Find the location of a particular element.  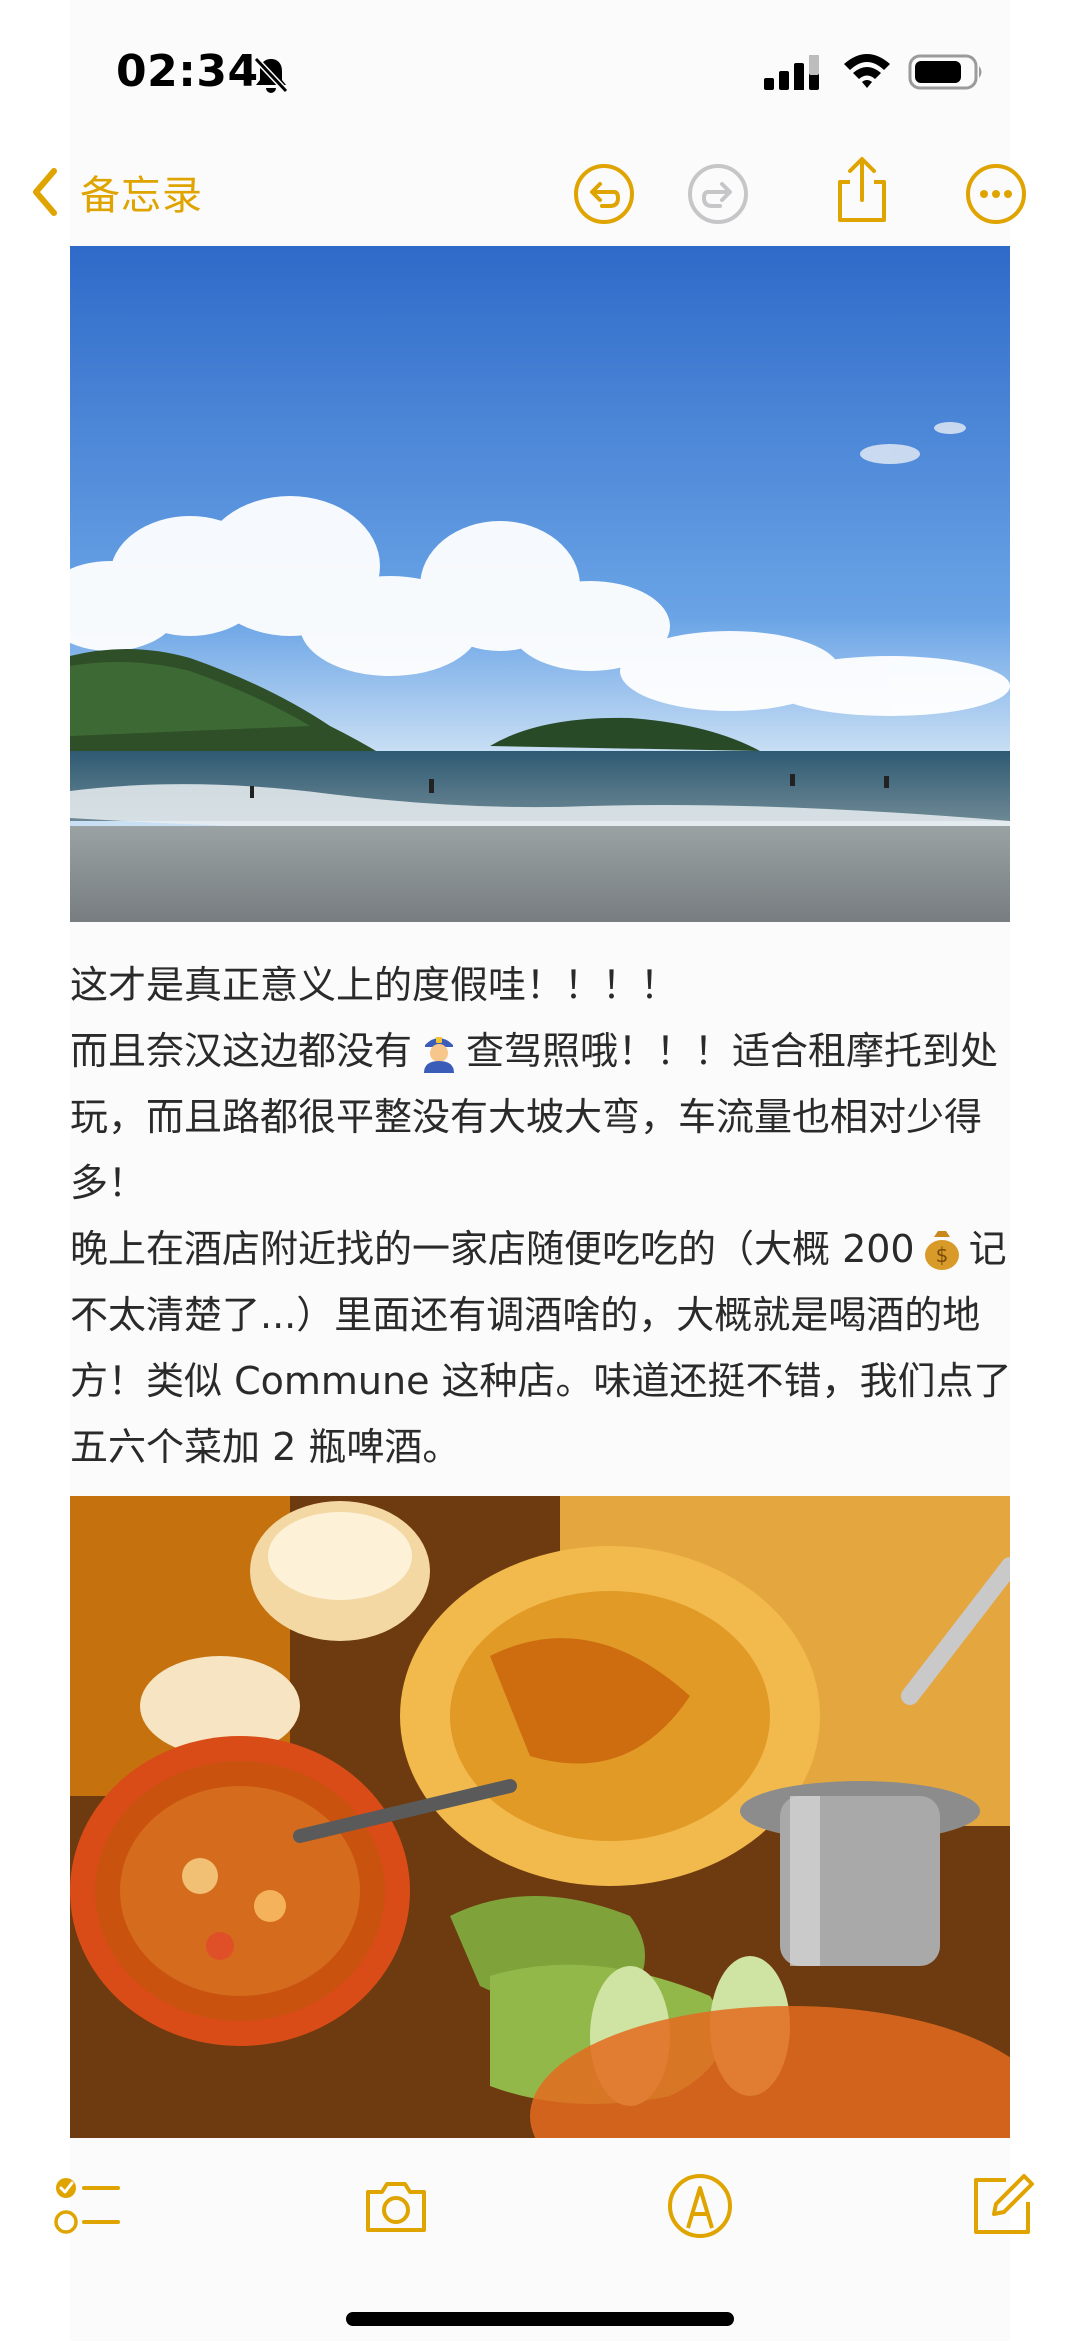

back-button: 备忘录 is located at coordinates (116, 192).